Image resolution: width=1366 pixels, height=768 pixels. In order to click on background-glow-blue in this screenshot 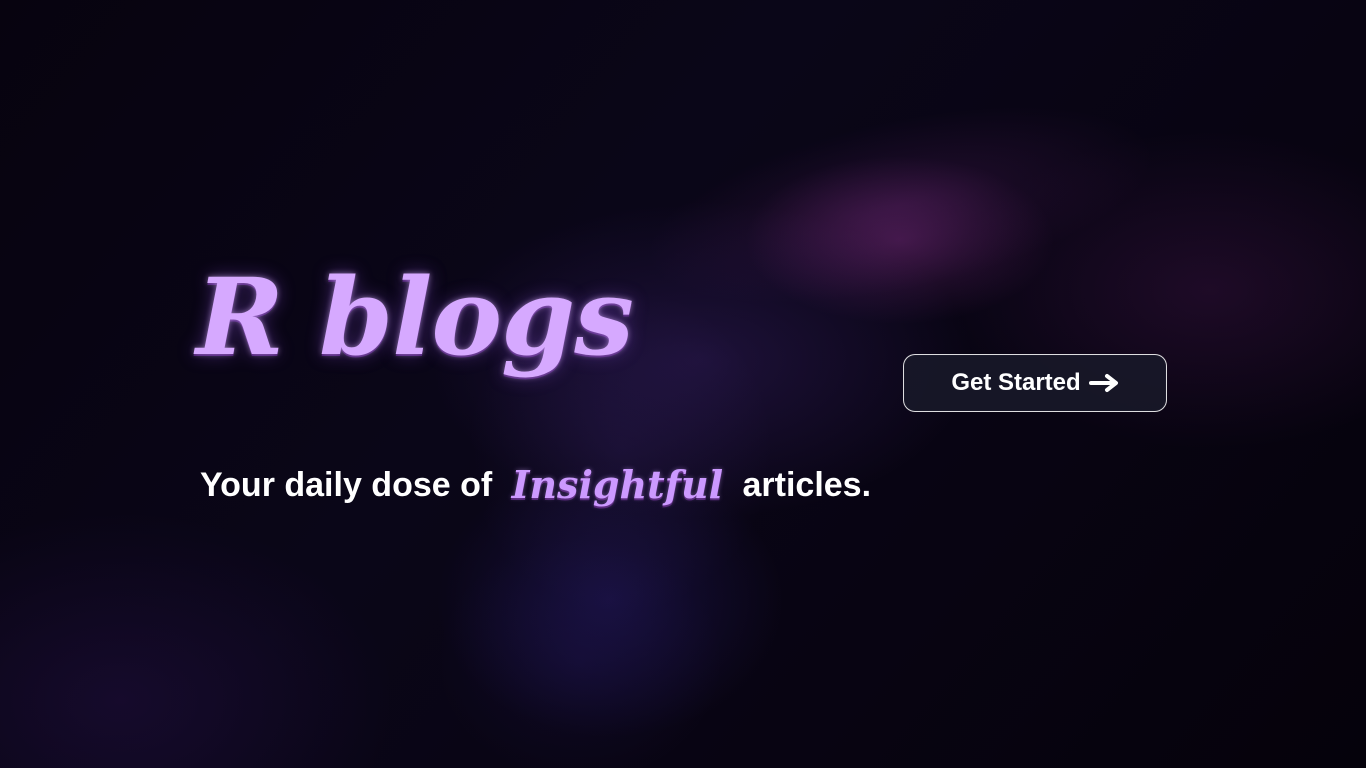, I will do `click(580, 654)`.